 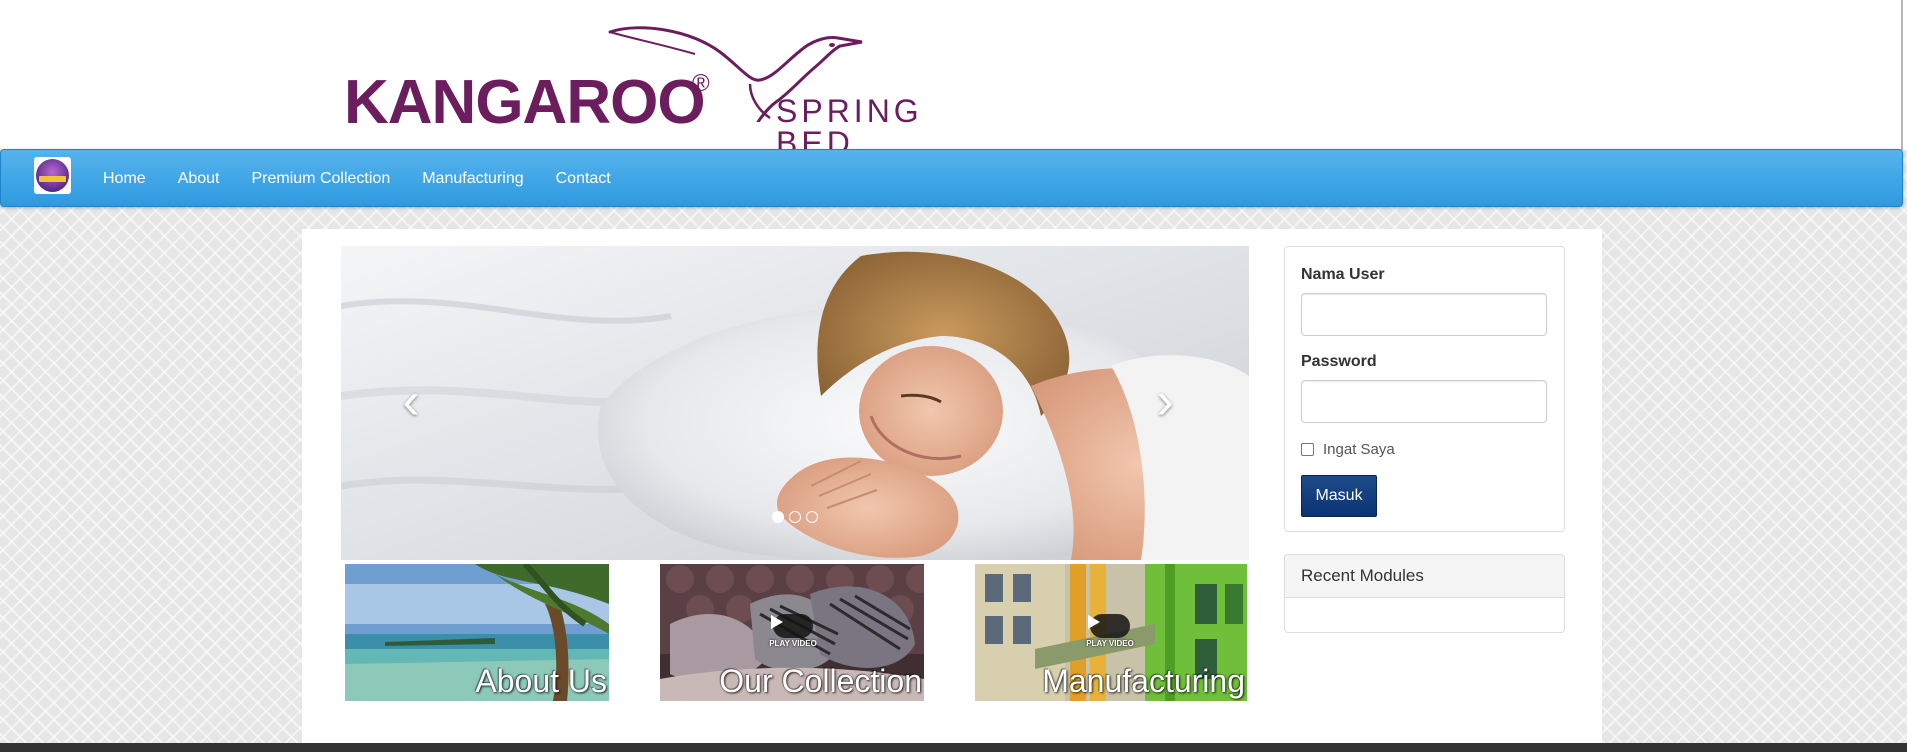 I want to click on carousel-indicators, so click(x=795, y=517).